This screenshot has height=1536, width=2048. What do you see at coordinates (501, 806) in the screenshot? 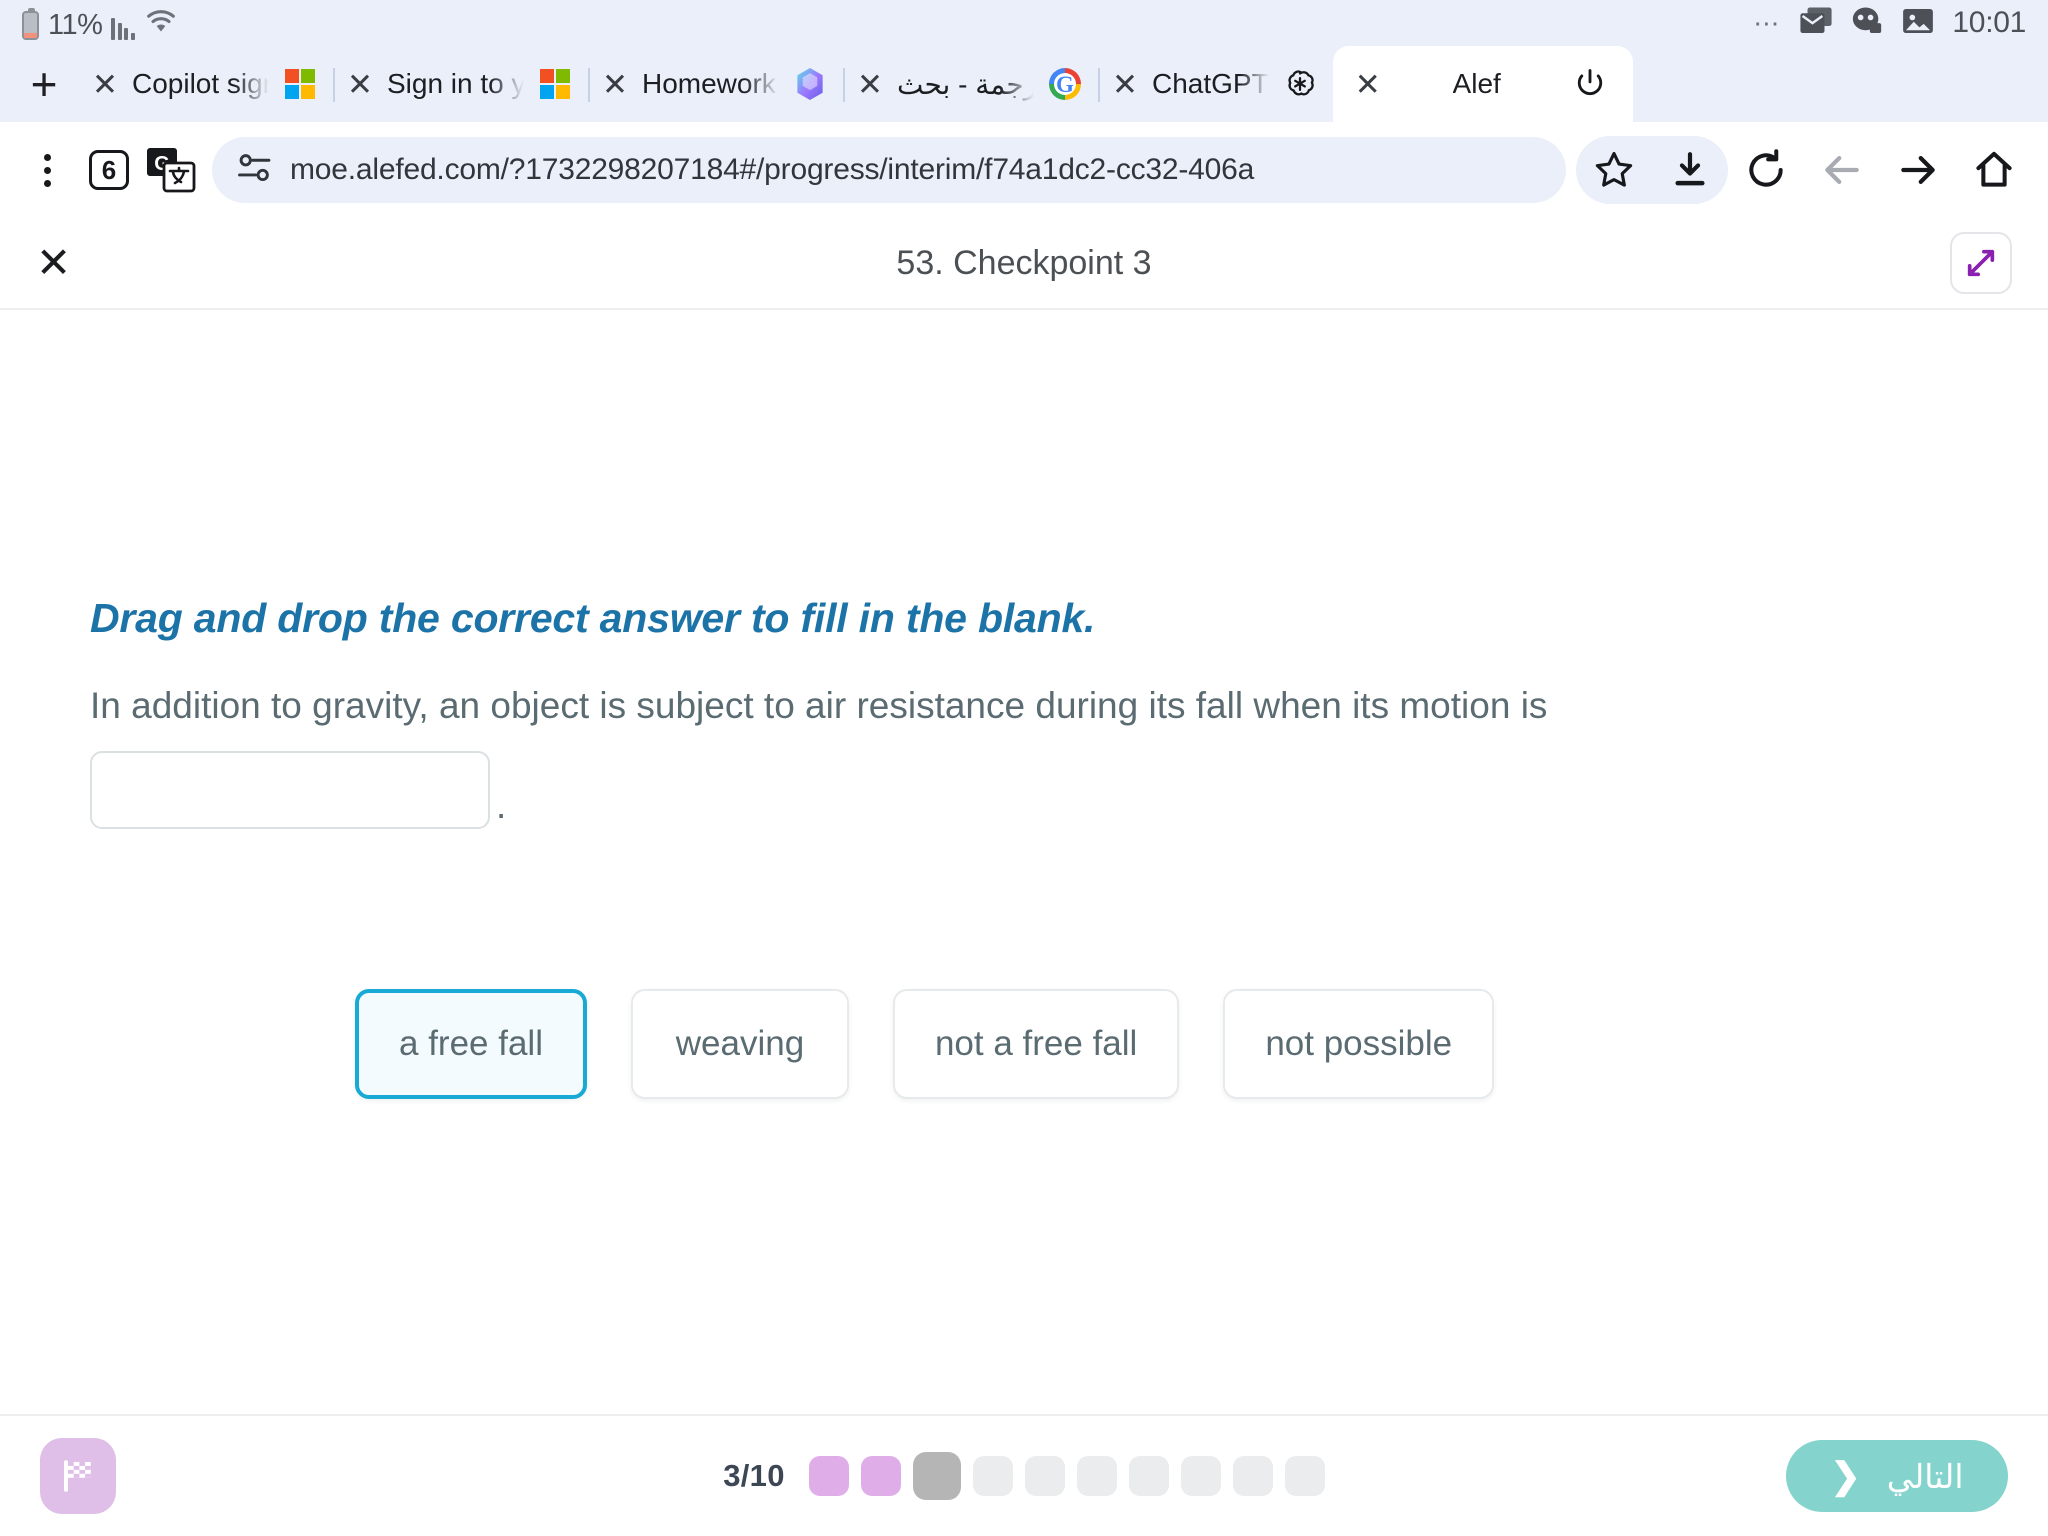
I see `sentence-period: .` at bounding box center [501, 806].